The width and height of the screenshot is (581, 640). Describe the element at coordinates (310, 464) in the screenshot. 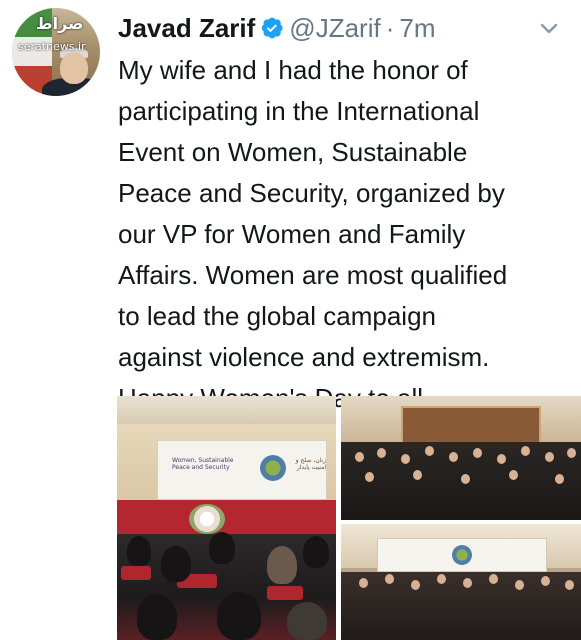

I see `banner-farsi-text: زنان، صلح و امنیت پایدار` at that location.